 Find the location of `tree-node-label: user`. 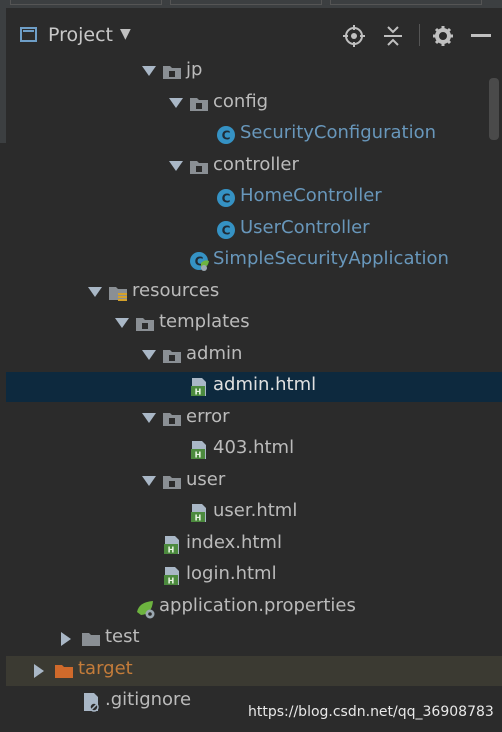

tree-node-label: user is located at coordinates (206, 479).